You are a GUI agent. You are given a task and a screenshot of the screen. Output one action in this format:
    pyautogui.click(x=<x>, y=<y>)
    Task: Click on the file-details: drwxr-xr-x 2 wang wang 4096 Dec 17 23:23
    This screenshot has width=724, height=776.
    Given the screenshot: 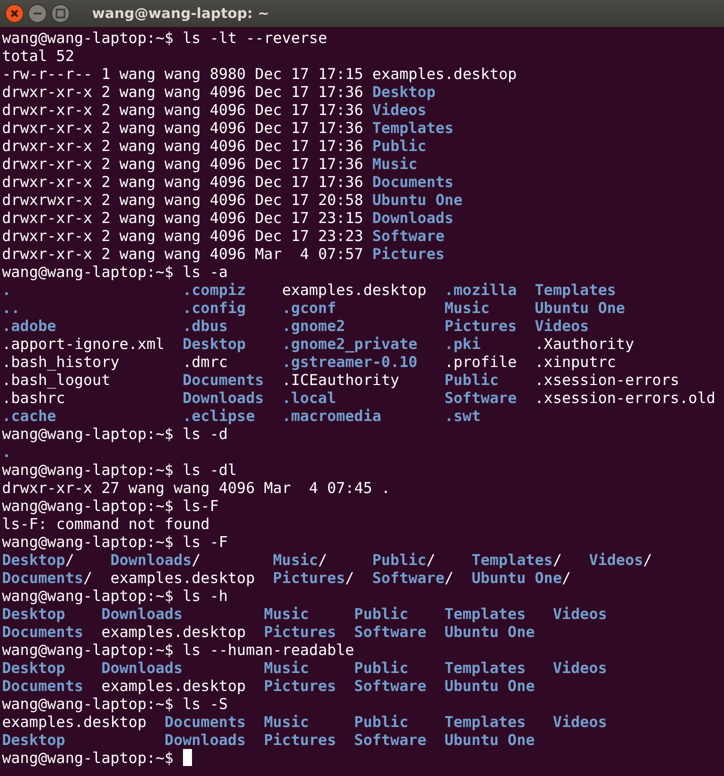 What is the action you would take?
    pyautogui.click(x=183, y=236)
    